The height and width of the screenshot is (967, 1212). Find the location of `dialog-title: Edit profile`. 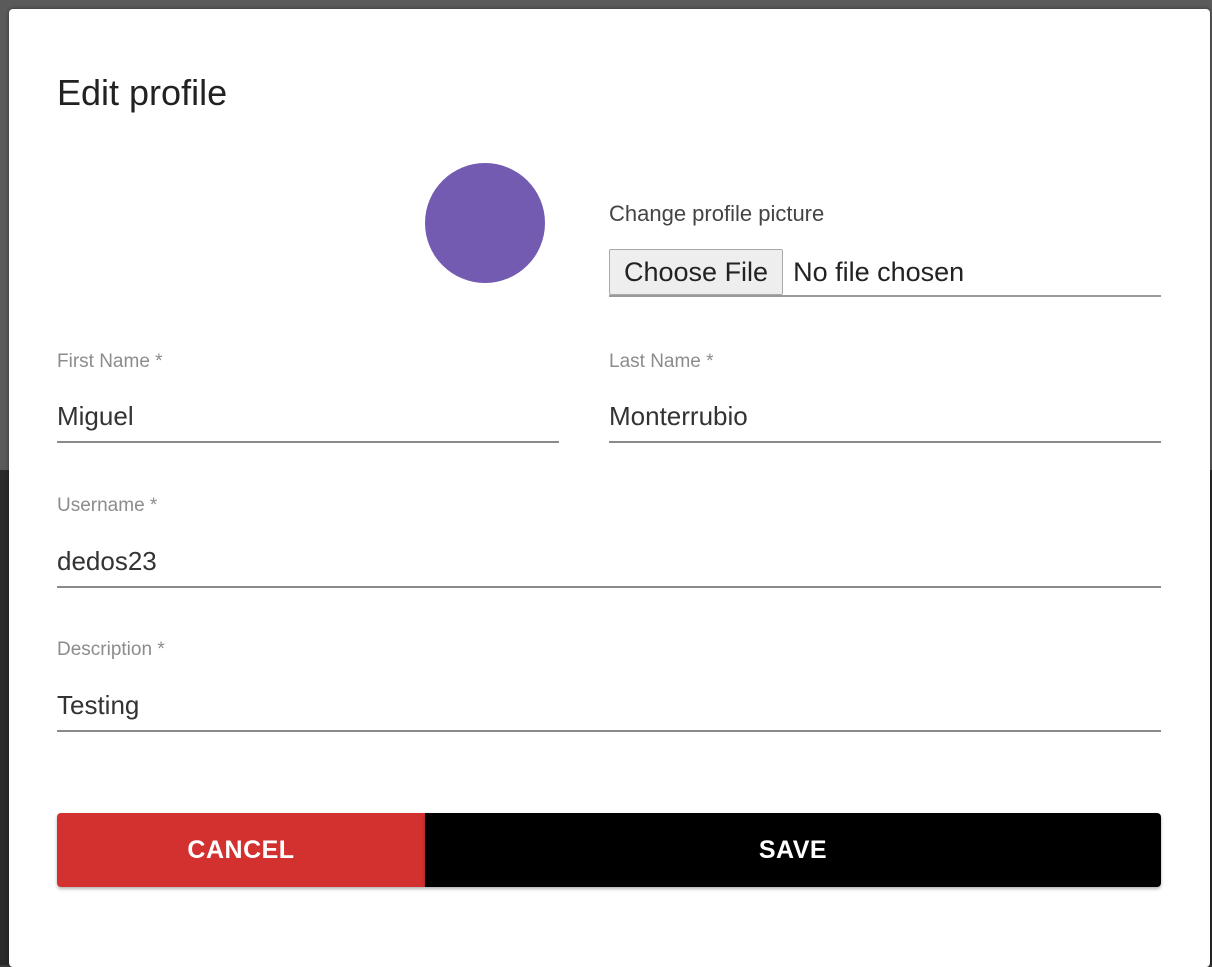

dialog-title: Edit profile is located at coordinates (142, 92).